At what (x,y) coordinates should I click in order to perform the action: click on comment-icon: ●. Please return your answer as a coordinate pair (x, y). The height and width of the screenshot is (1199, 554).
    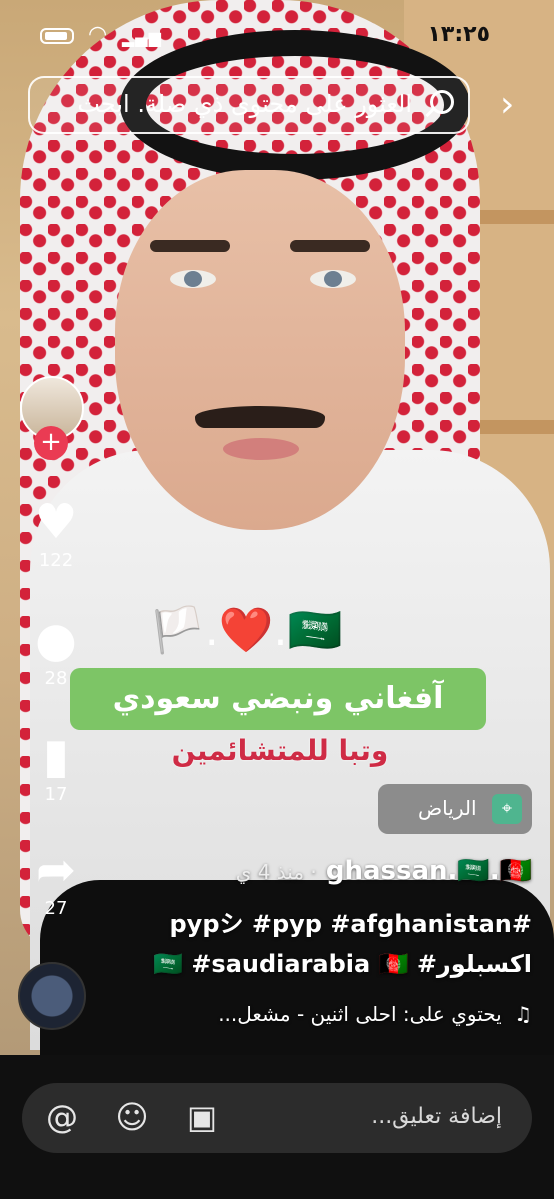
    Looking at the image, I should click on (56, 640).